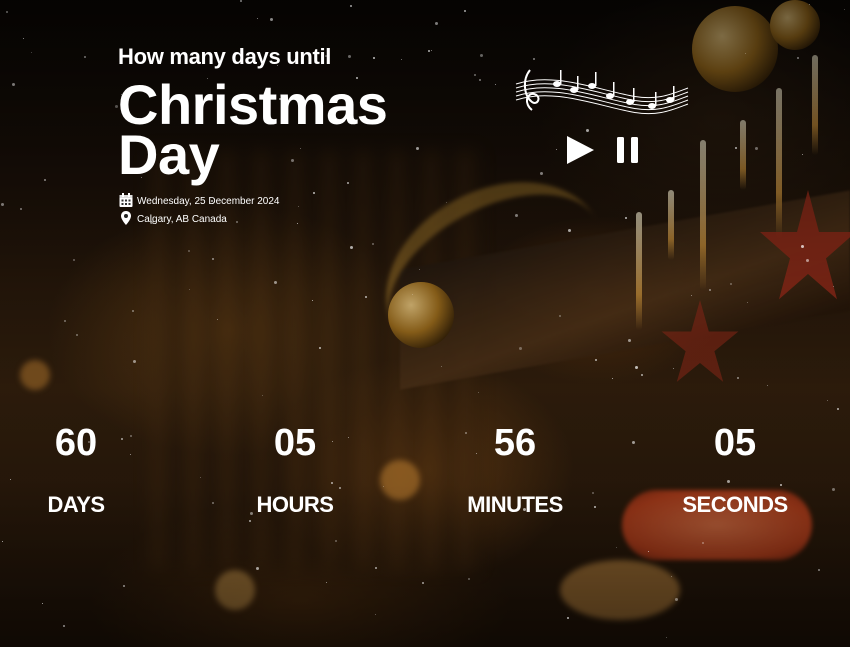 Image resolution: width=850 pixels, height=647 pixels. What do you see at coordinates (182, 219) in the screenshot?
I see `event-location: Calgary, AB Canada` at bounding box center [182, 219].